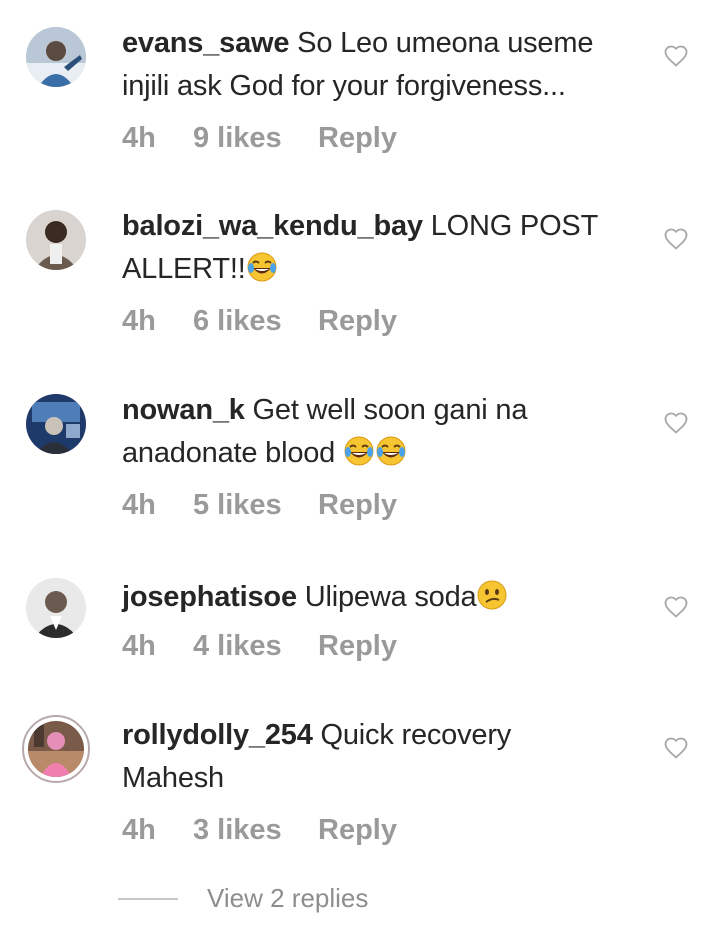 Image resolution: width=720 pixels, height=940 pixels. Describe the element at coordinates (217, 735) in the screenshot. I see `comment-username: rollydolly_254` at that location.